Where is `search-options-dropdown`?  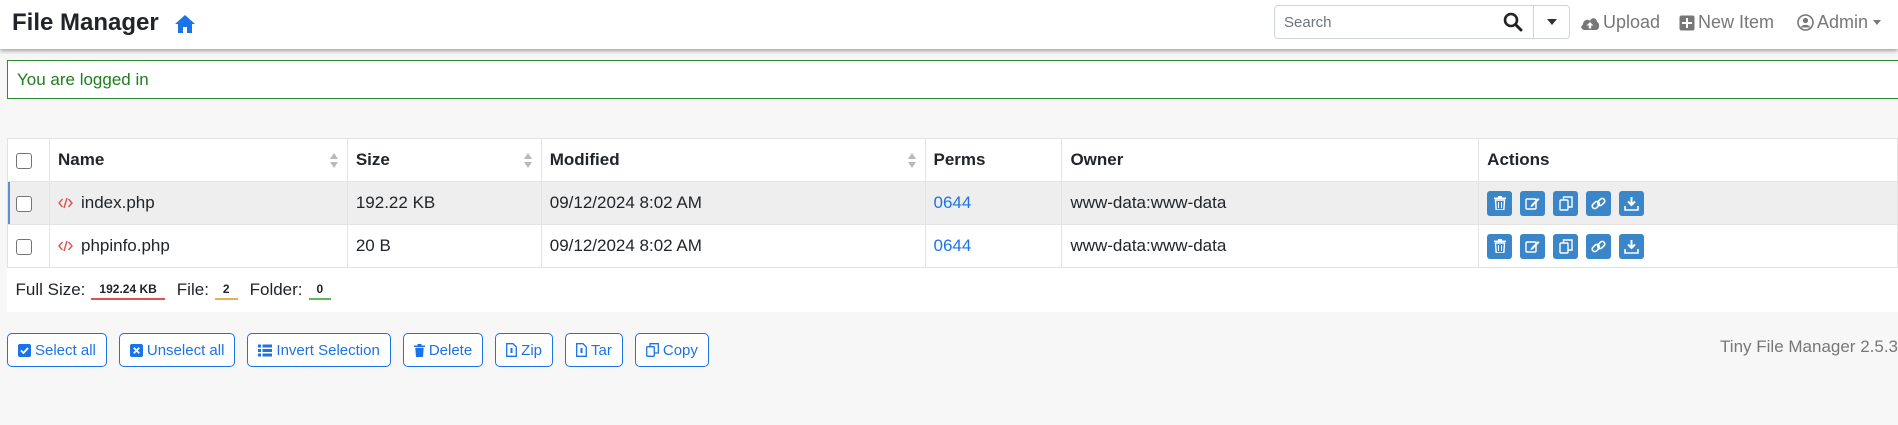
search-options-dropdown is located at coordinates (1551, 22).